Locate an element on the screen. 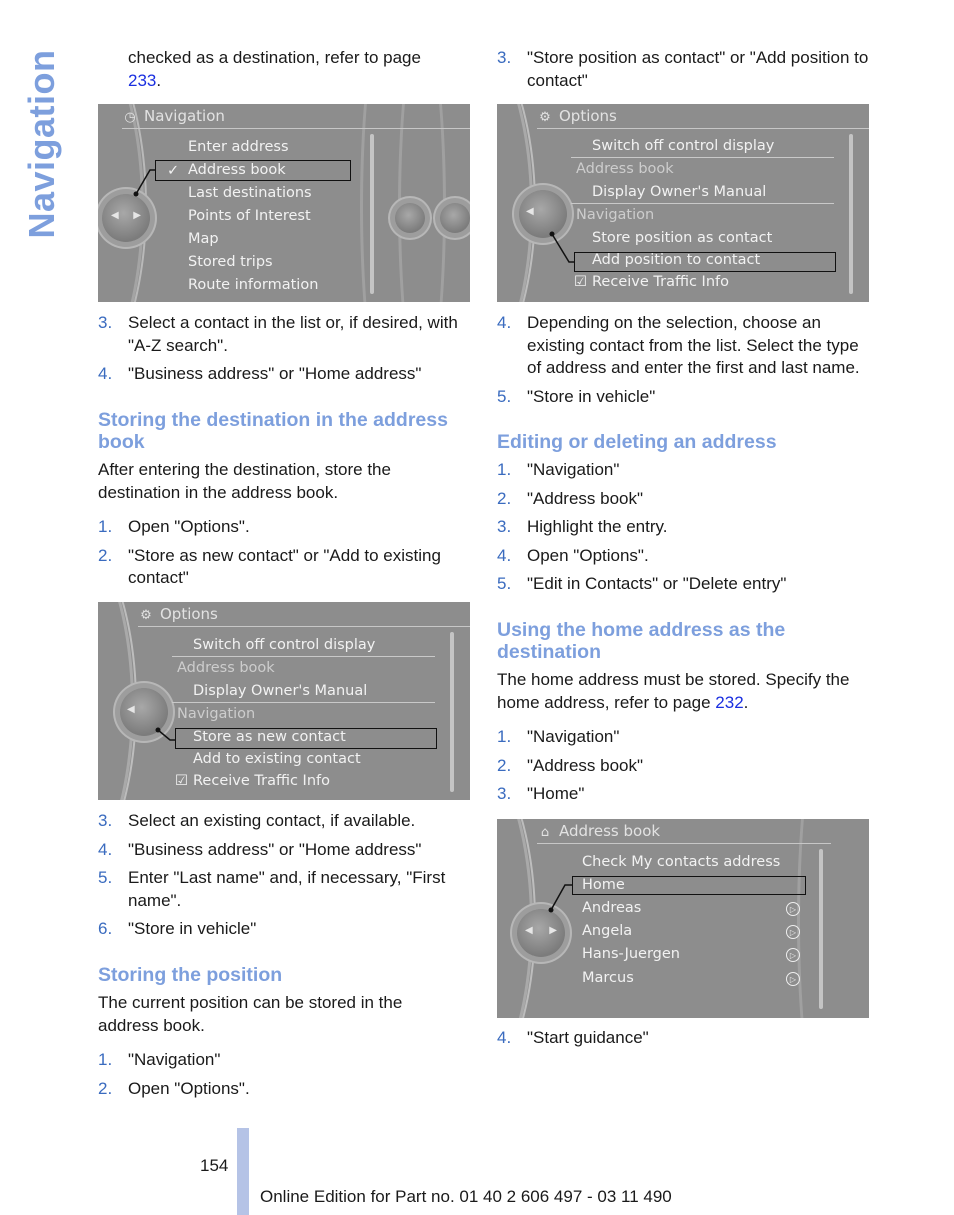 The width and height of the screenshot is (954, 1215). list-item: 4. "Start guidance" is located at coordinates (573, 1037).